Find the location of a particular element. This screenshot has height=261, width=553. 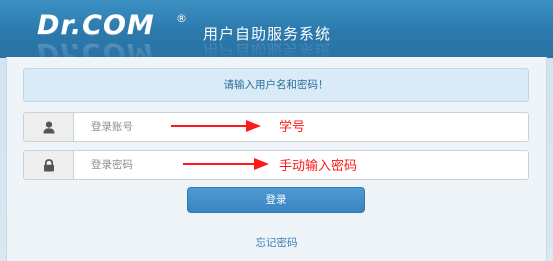

password-field is located at coordinates (276, 165).